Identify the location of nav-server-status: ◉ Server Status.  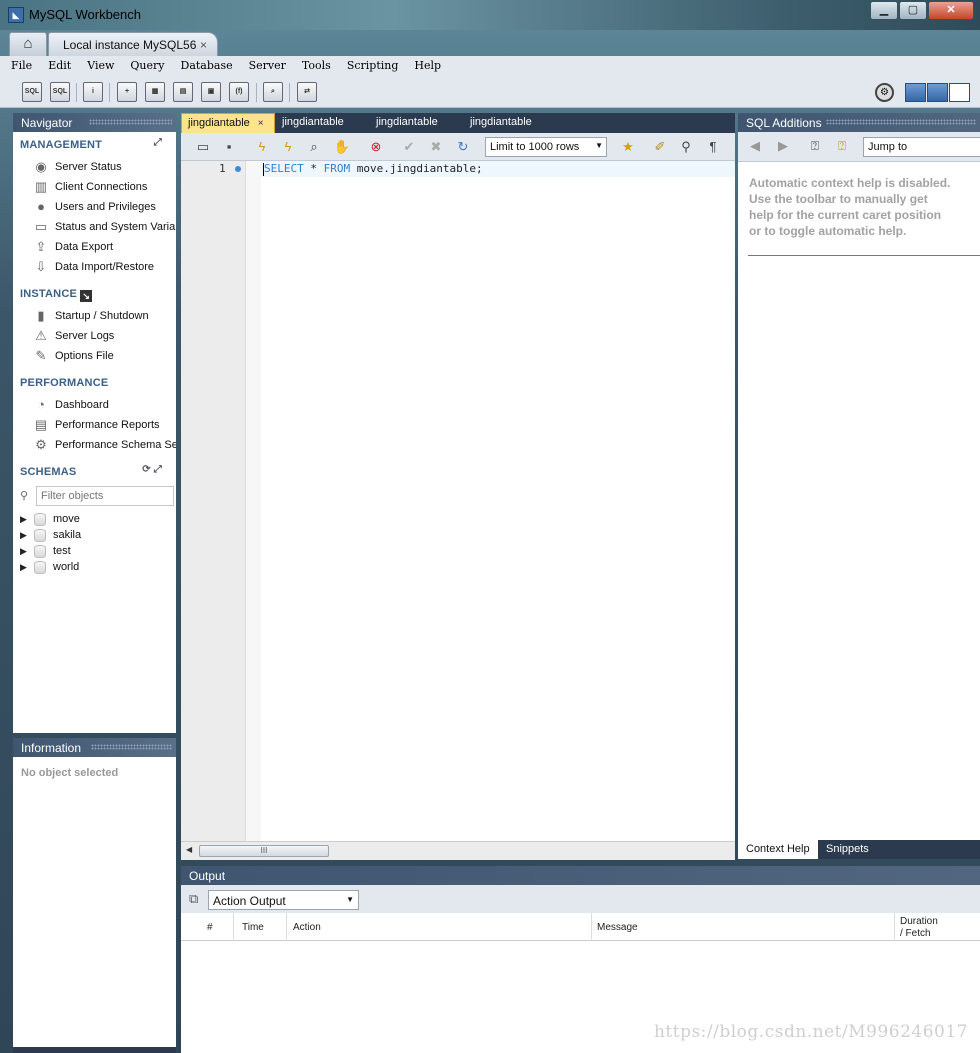
(94, 165).